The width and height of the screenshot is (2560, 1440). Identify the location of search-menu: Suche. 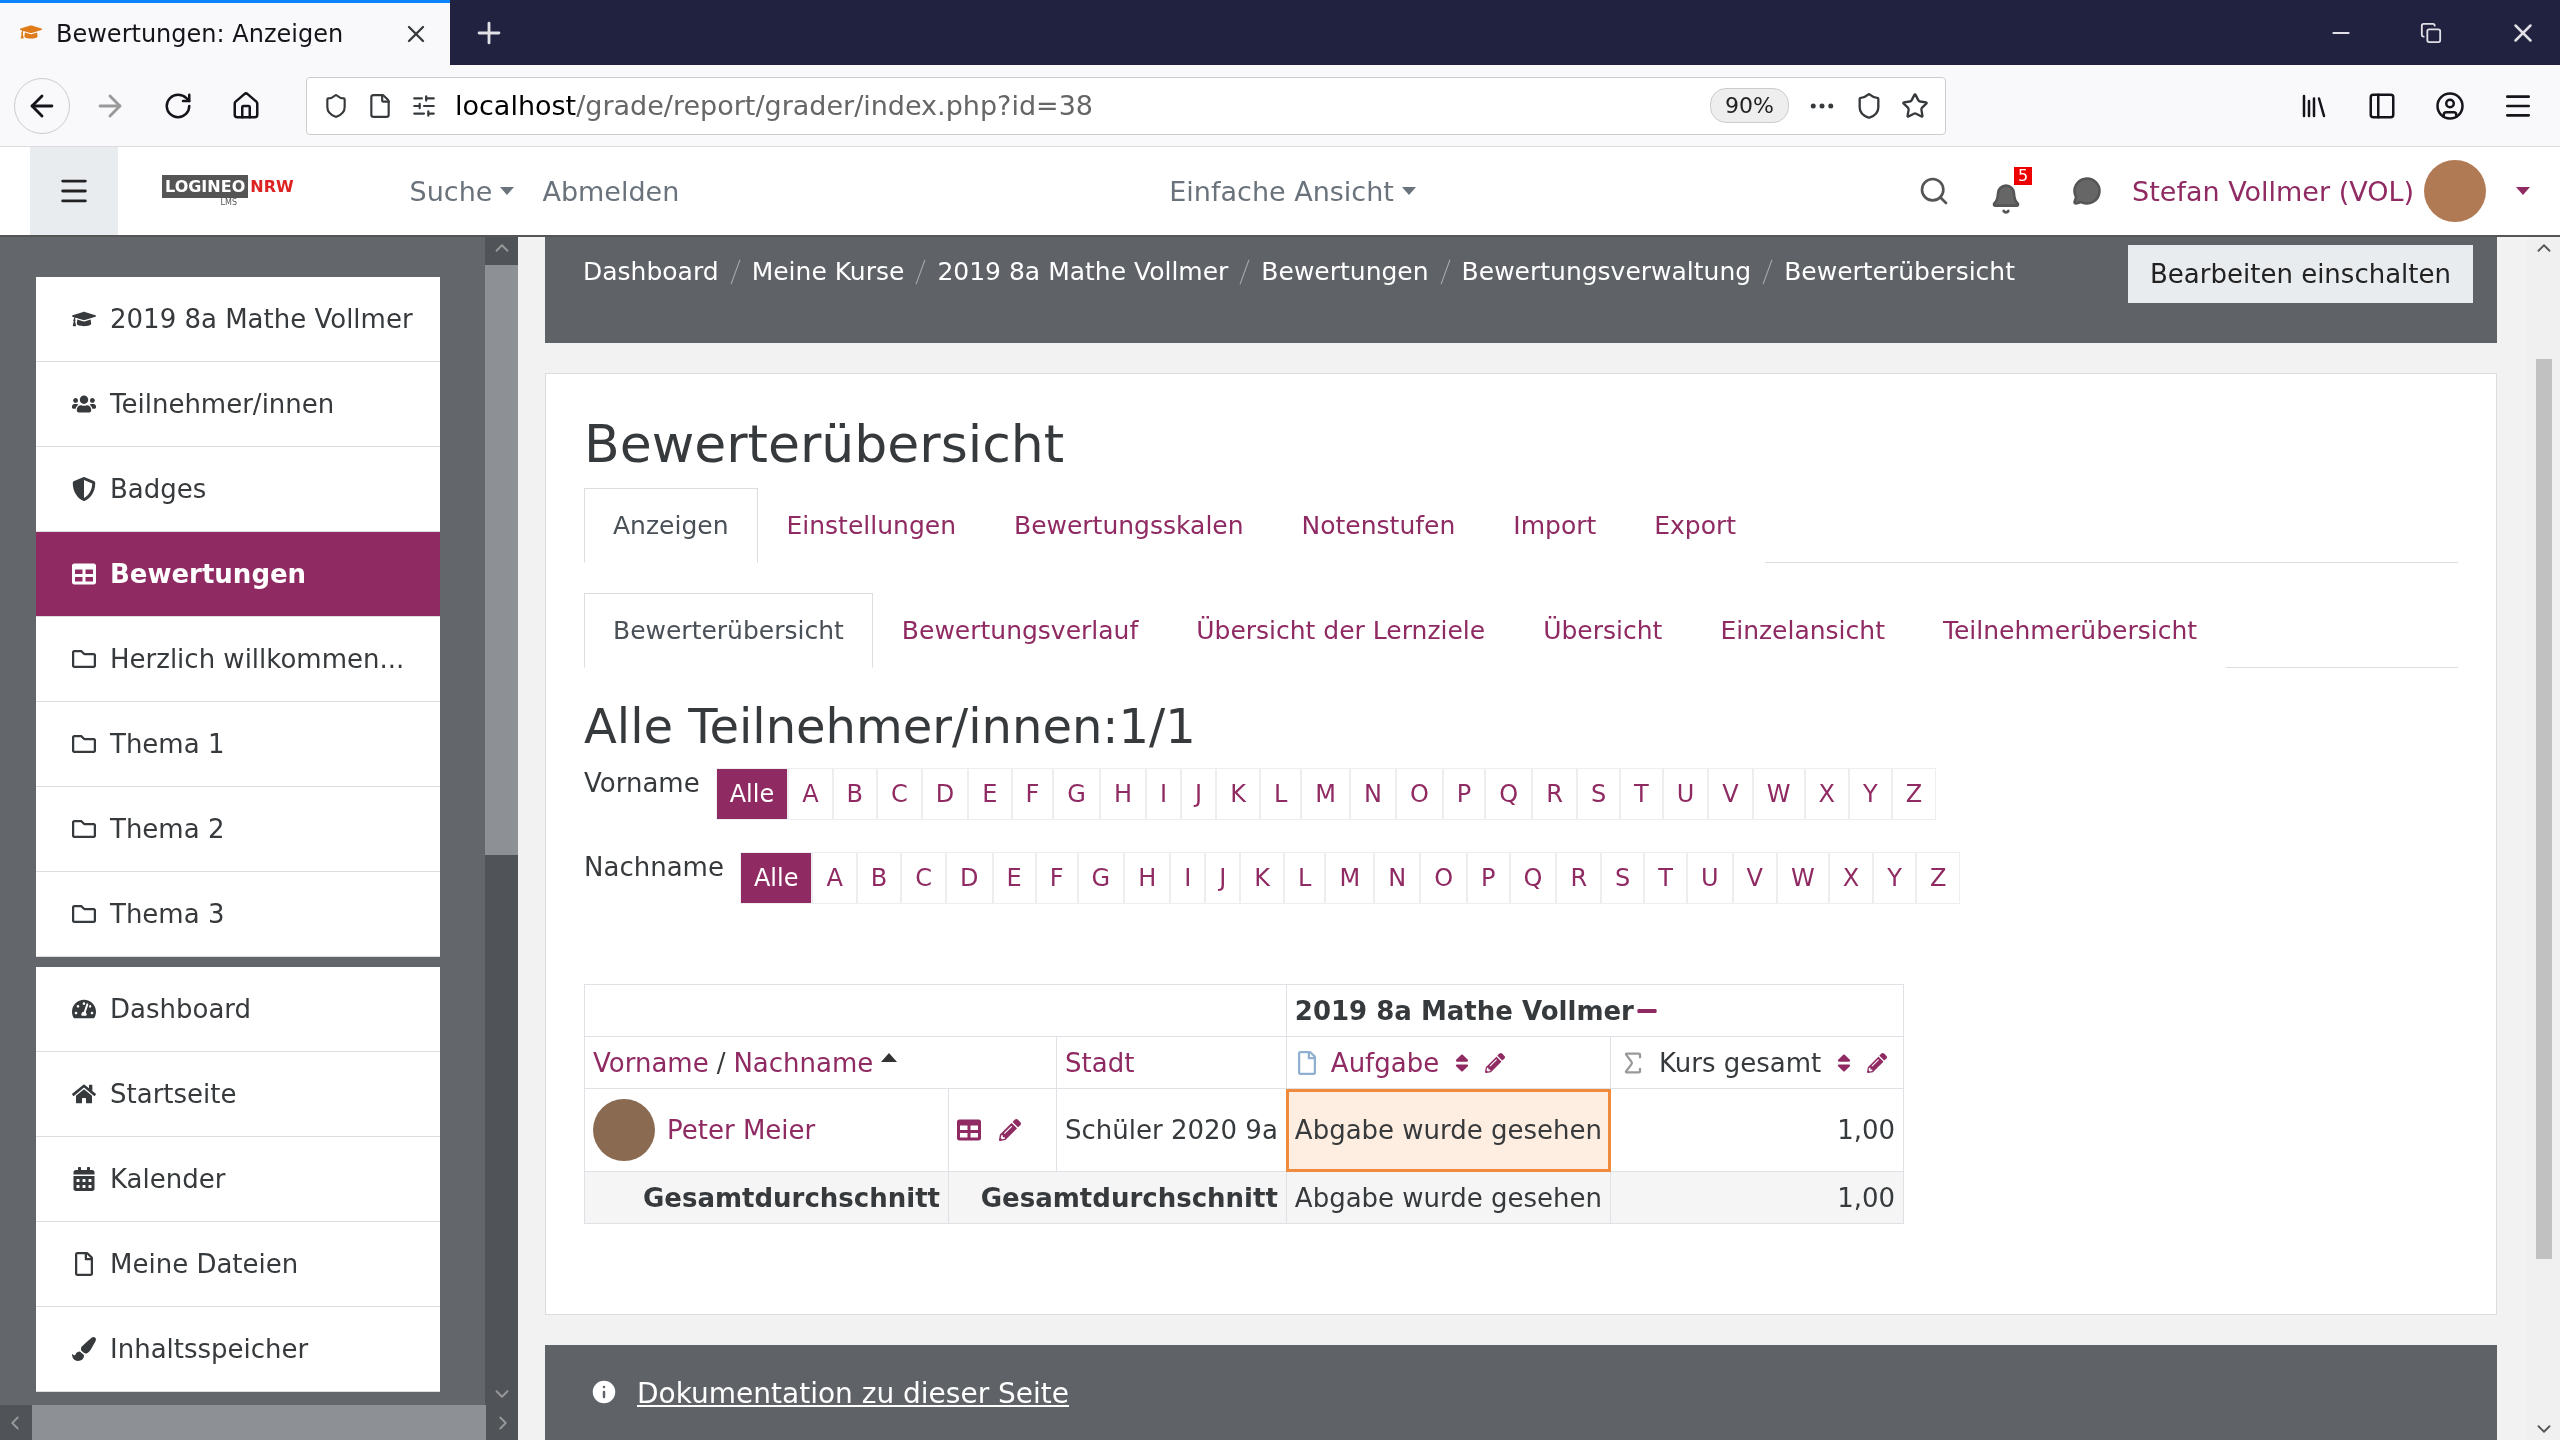
(462, 191).